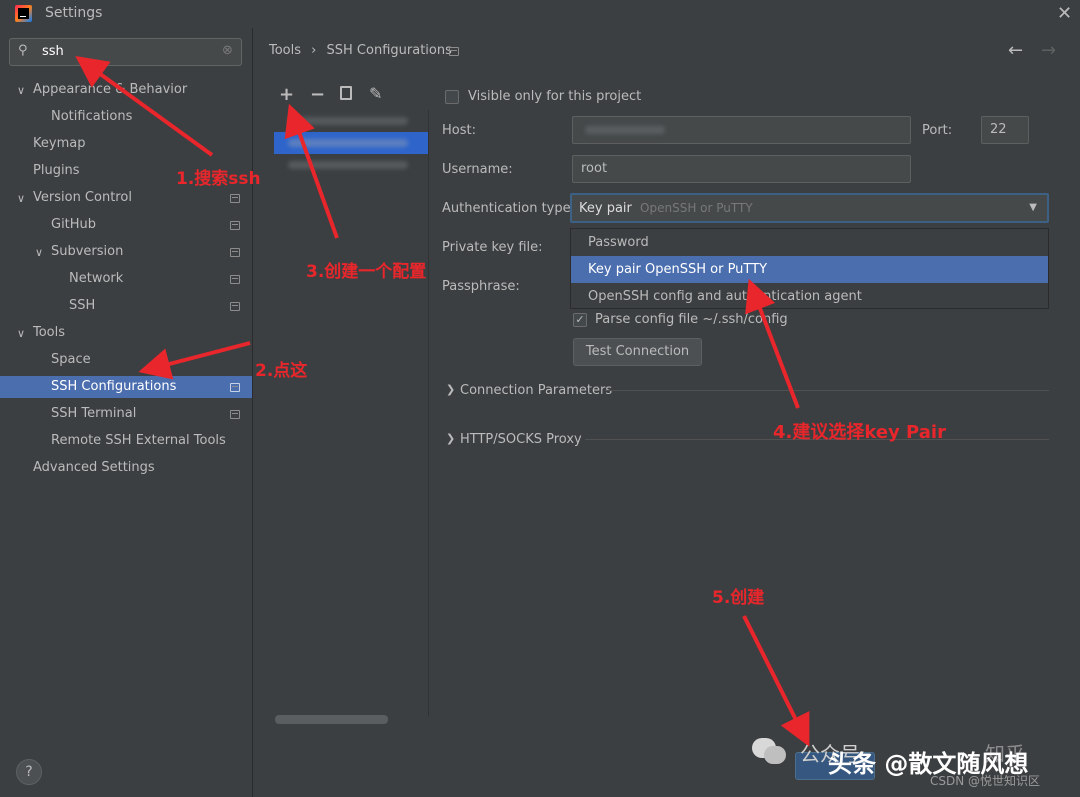 The width and height of the screenshot is (1080, 797). What do you see at coordinates (366, 272) in the screenshot?
I see `annotation-step-3: 3.创建一个配置` at bounding box center [366, 272].